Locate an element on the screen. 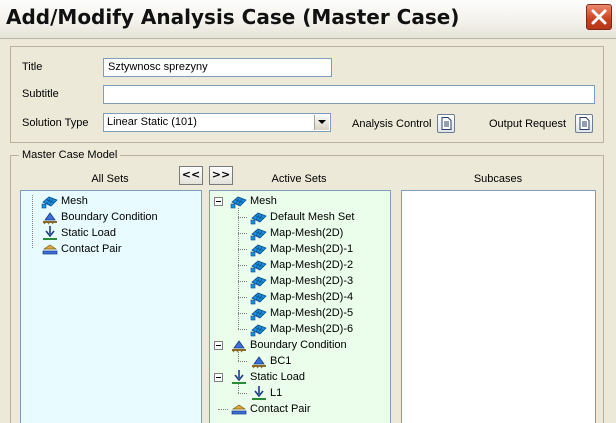 Image resolution: width=616 pixels, height=423 pixels. move-left-button: << is located at coordinates (191, 175).